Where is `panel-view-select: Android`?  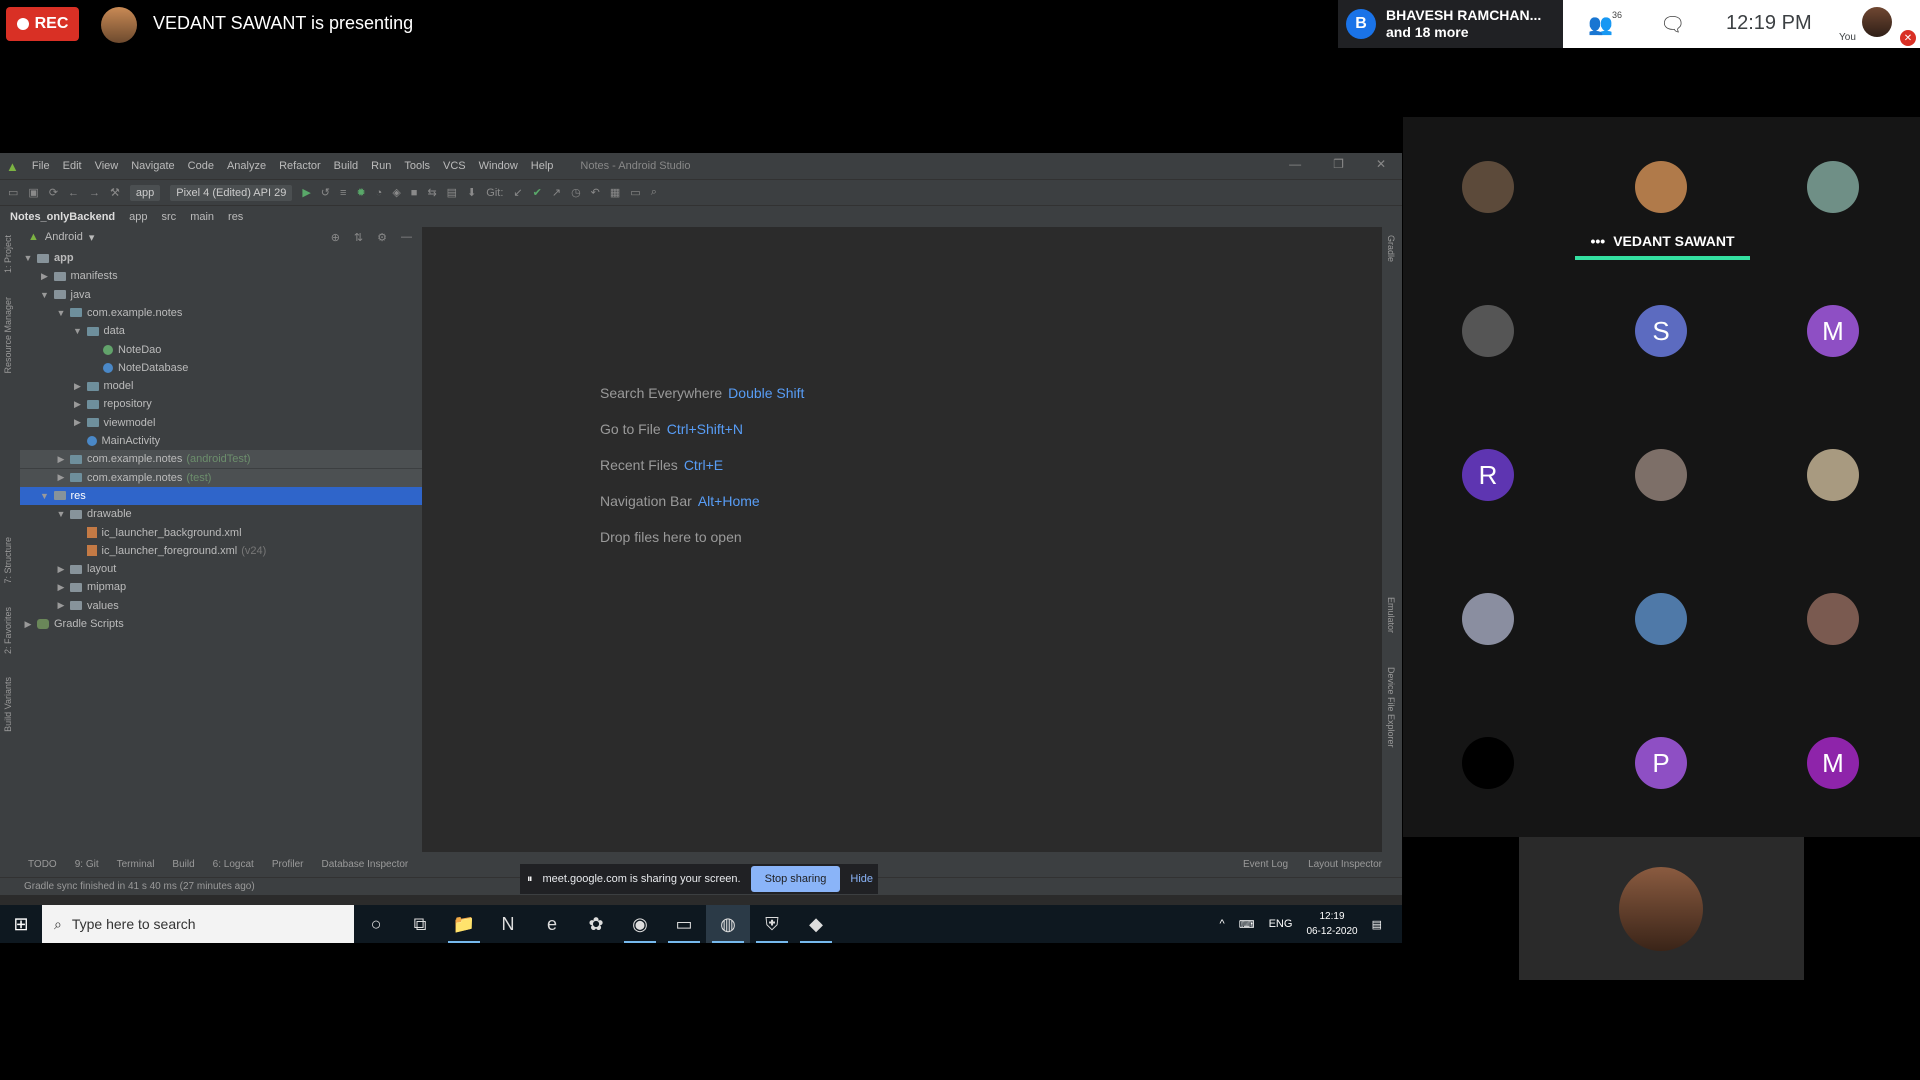
panel-view-select: Android is located at coordinates (64, 237).